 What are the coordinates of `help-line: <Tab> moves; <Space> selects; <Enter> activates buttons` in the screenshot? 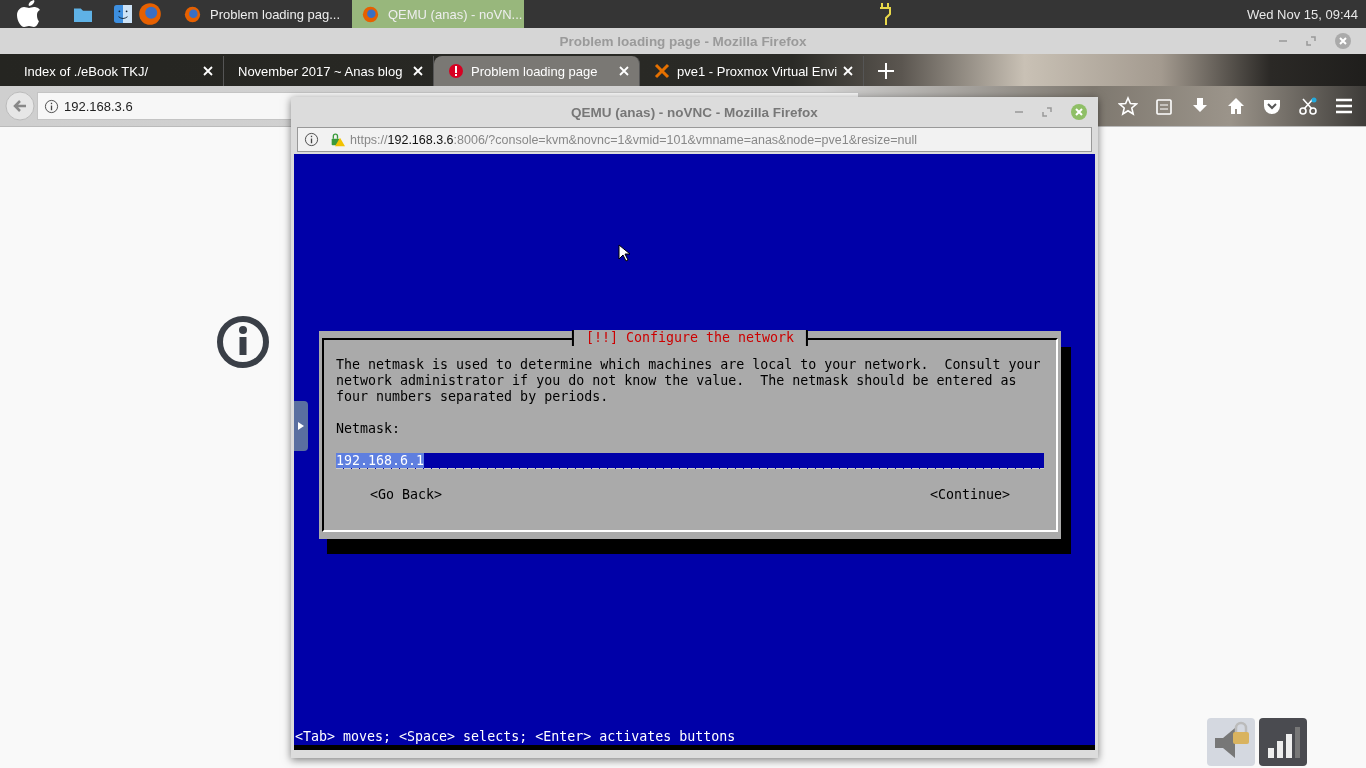 It's located at (694, 739).